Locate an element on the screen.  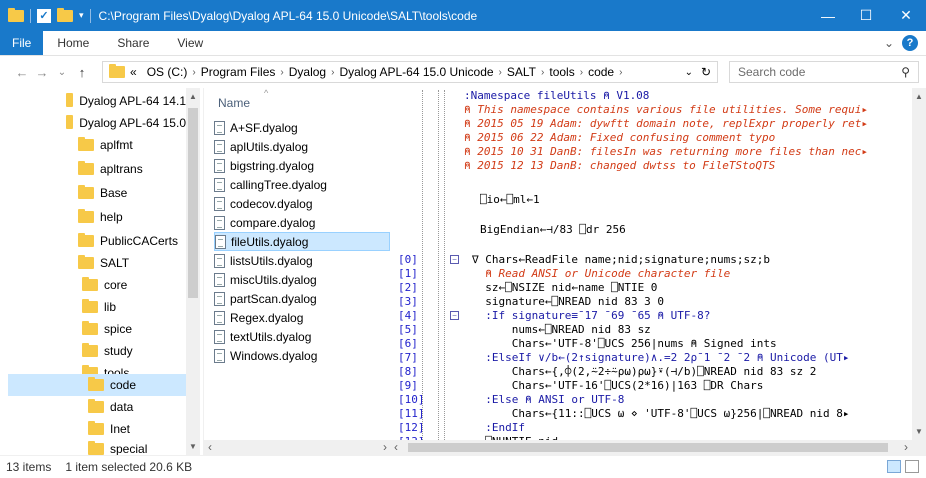
file-item: aplUtils.dyalog is located at coordinates (302, 146).